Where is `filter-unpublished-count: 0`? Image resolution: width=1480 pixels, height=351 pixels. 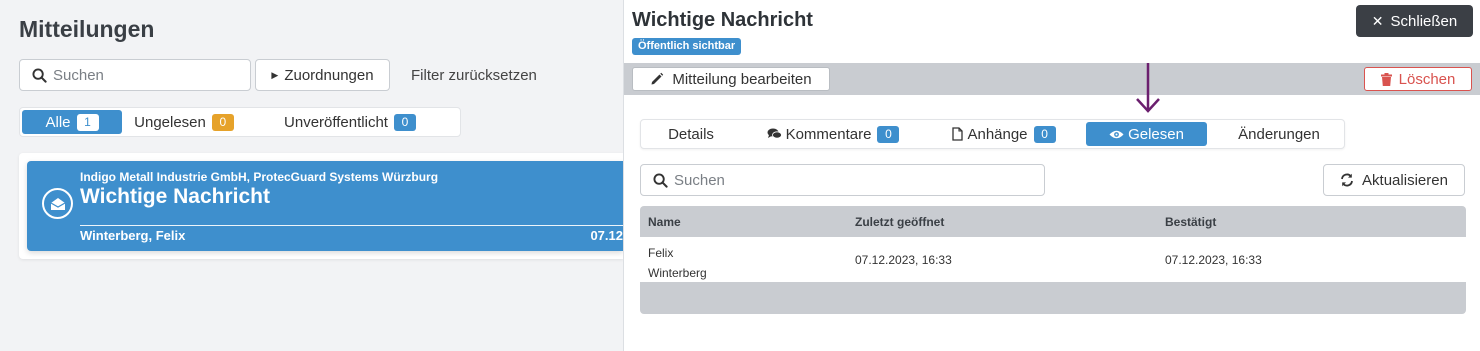
filter-unpublished-count: 0 is located at coordinates (404, 122).